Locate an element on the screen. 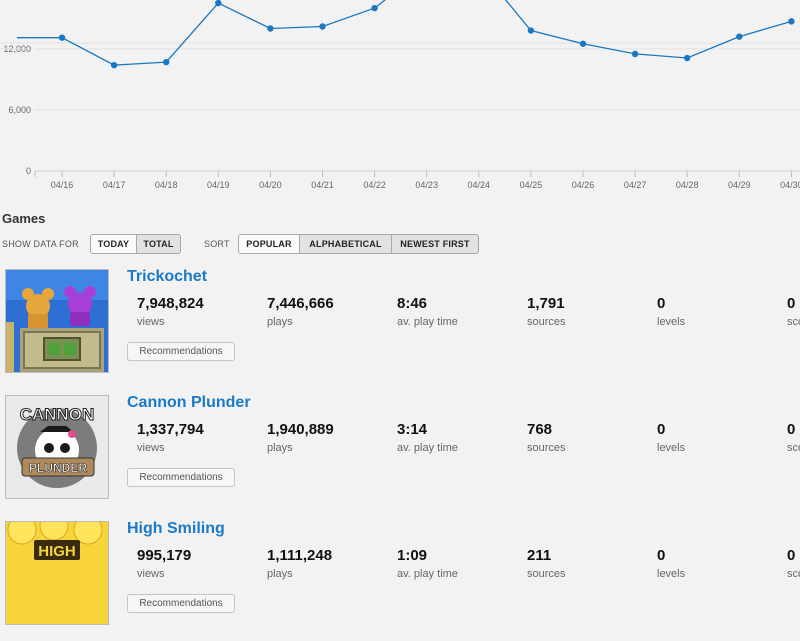 The width and height of the screenshot is (800, 641). game-title-link: High Smiling is located at coordinates (176, 529).